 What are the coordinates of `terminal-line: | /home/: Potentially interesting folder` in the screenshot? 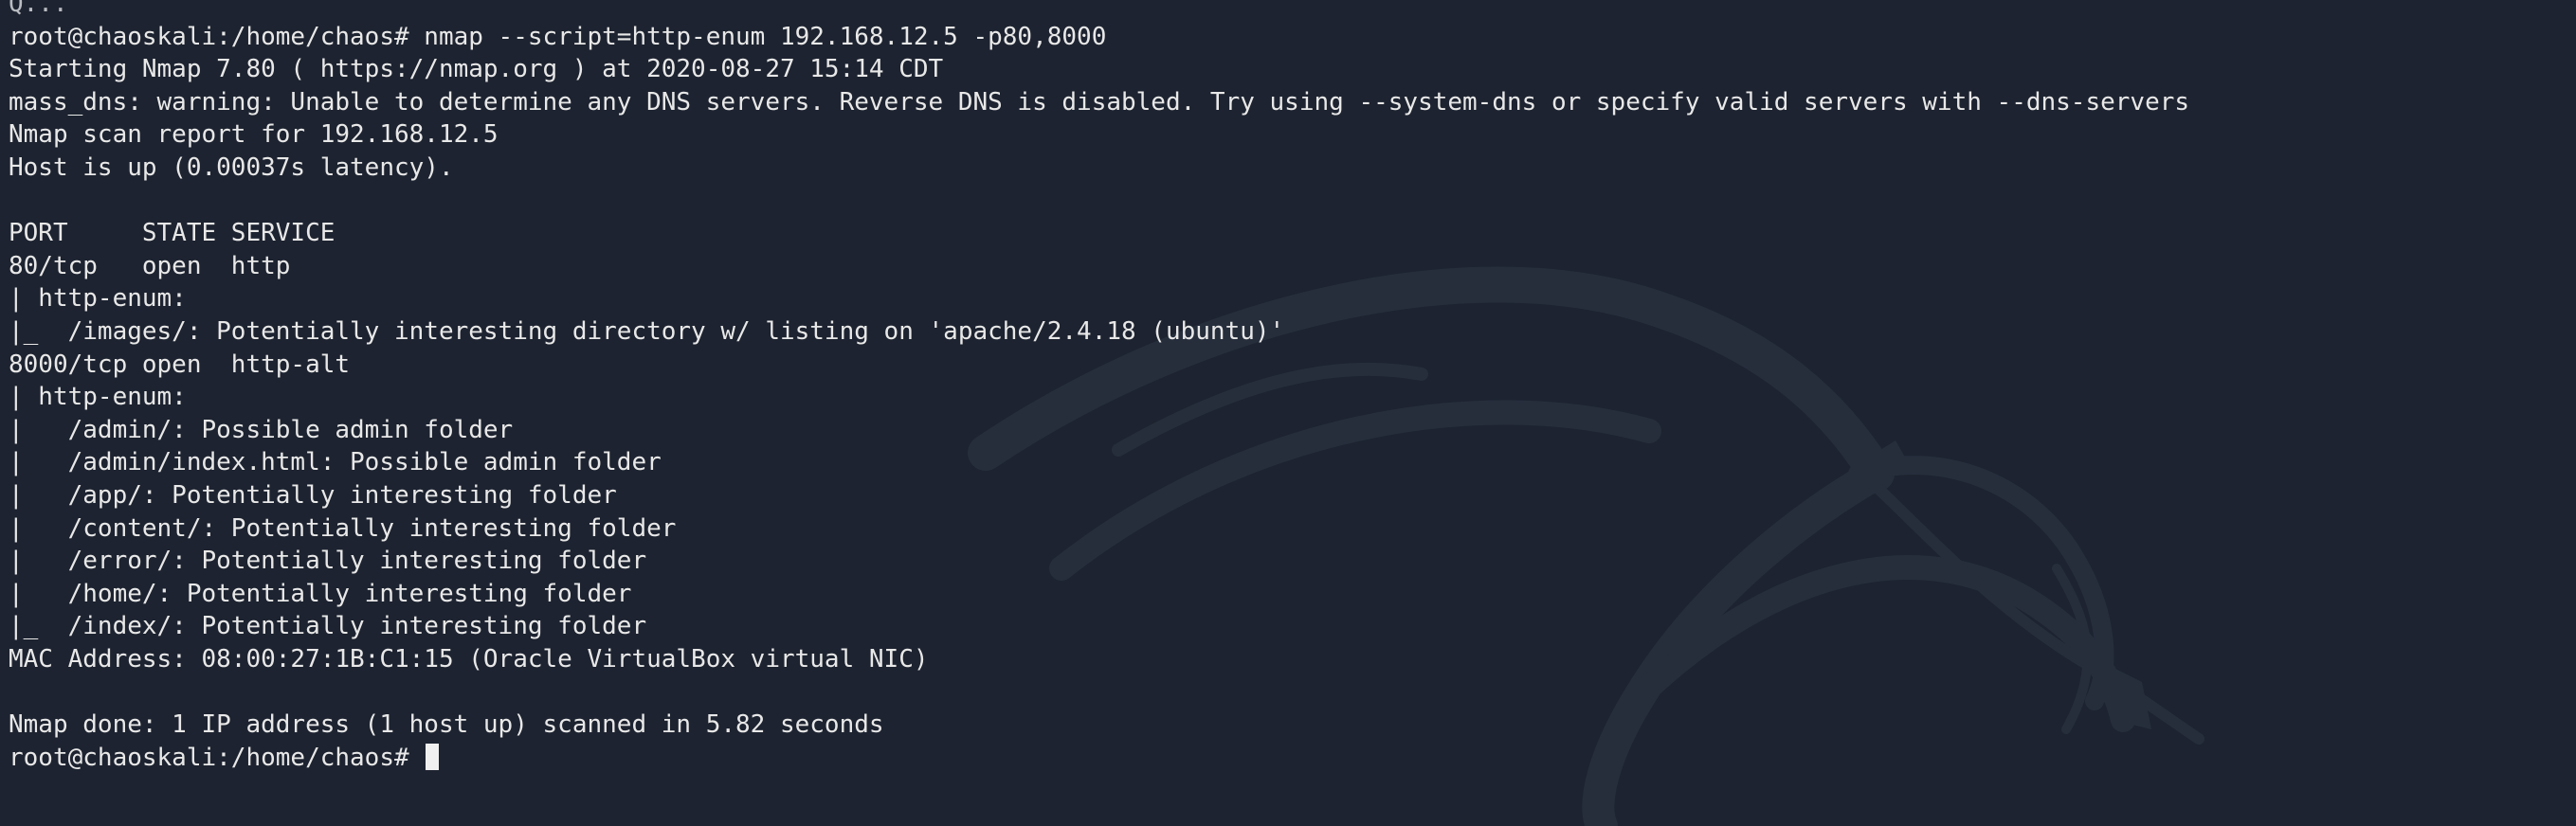 It's located at (320, 593).